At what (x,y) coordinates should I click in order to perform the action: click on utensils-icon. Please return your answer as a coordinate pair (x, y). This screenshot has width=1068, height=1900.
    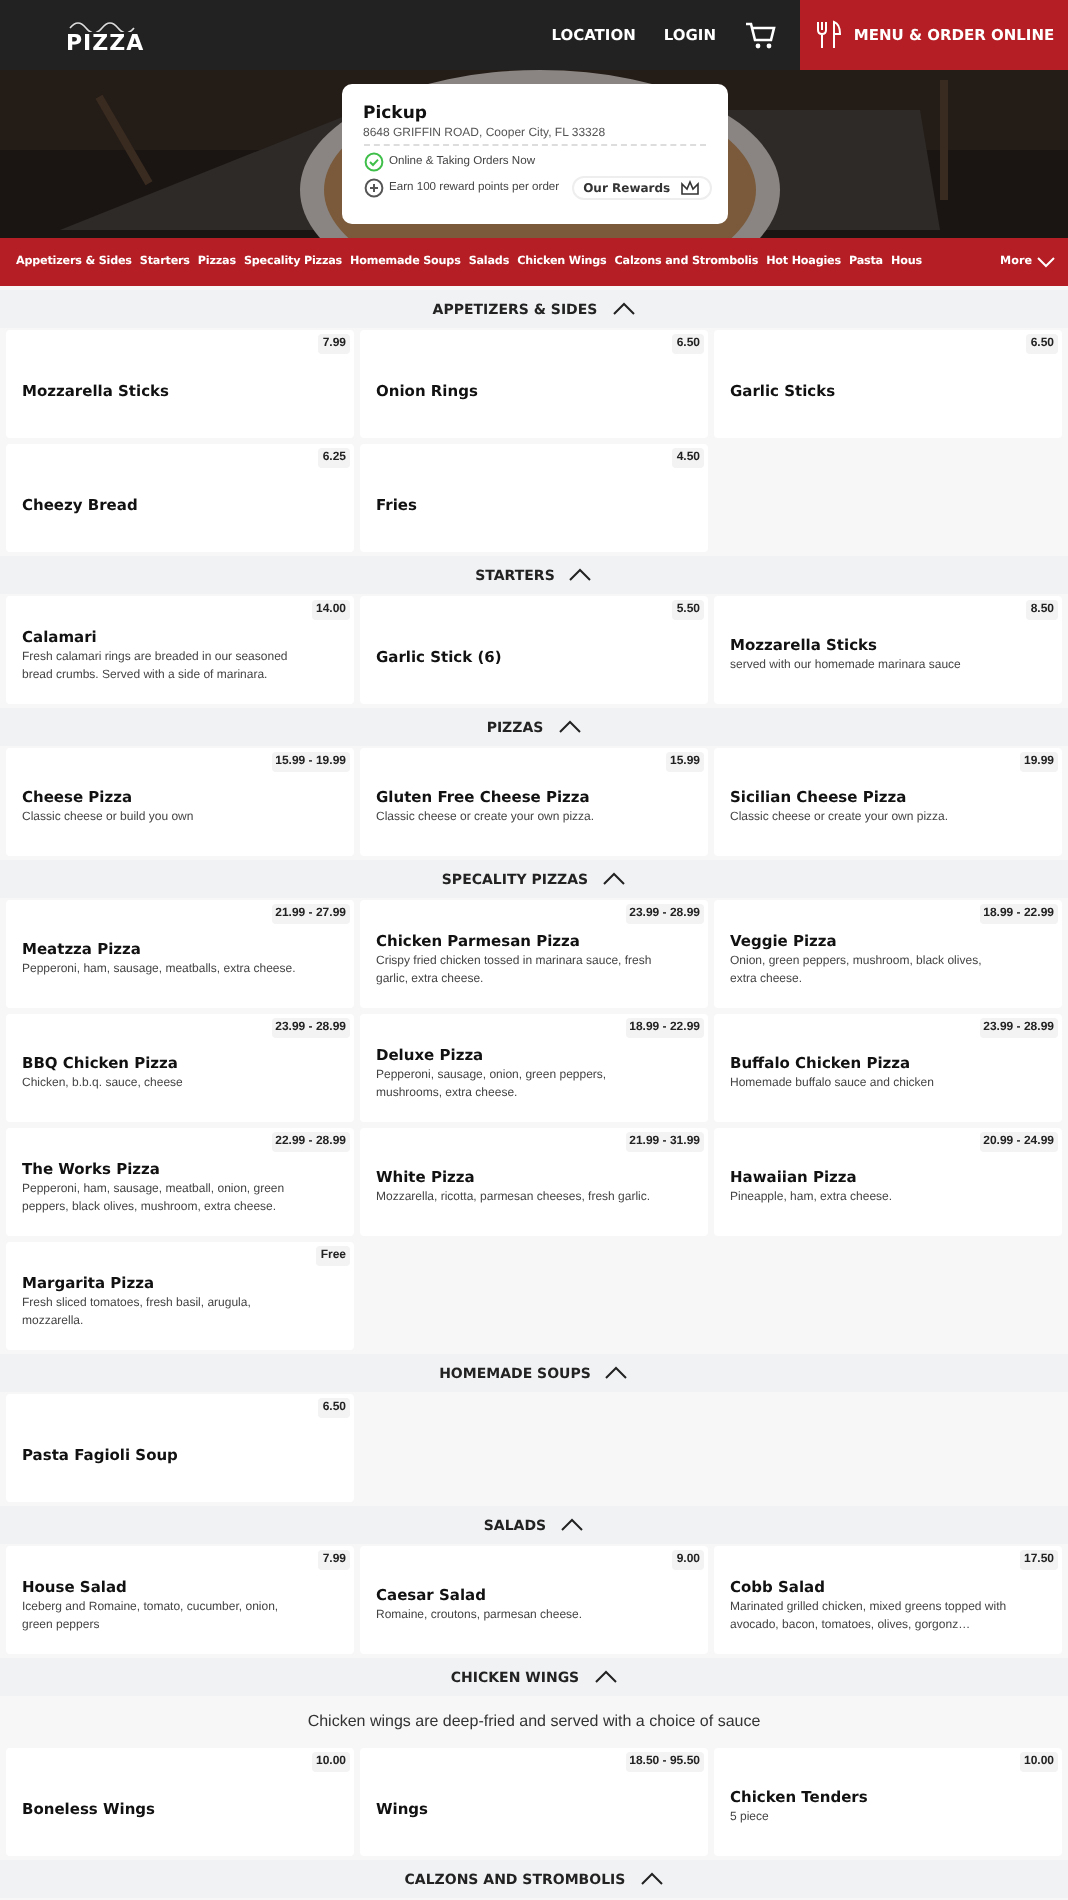
    Looking at the image, I should click on (827, 35).